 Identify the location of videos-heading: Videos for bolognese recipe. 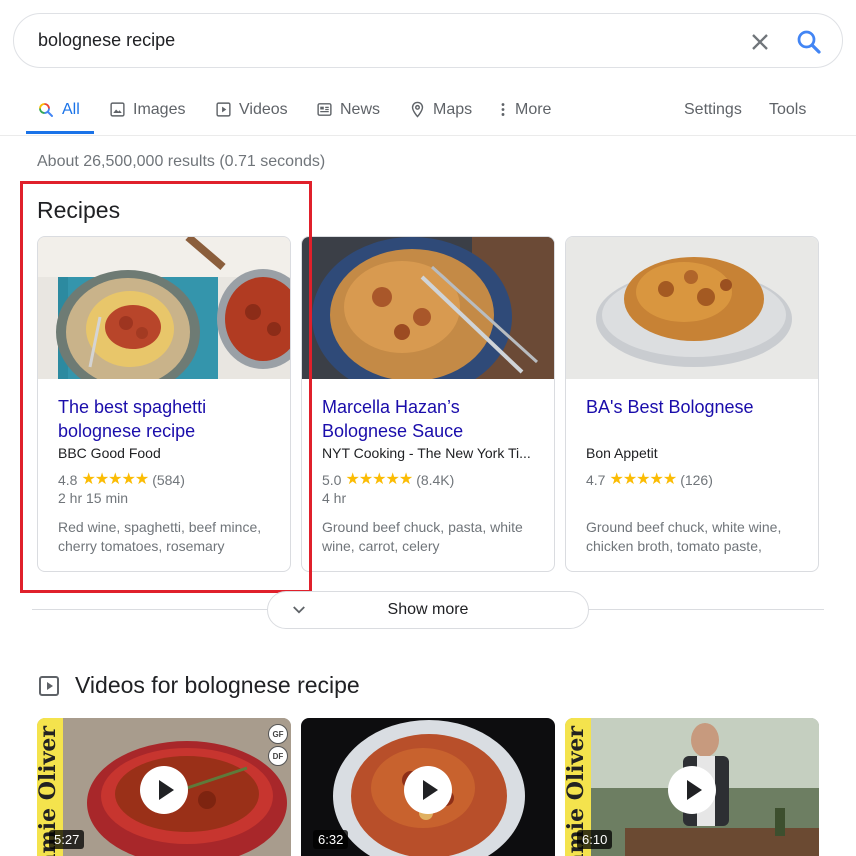
(217, 685).